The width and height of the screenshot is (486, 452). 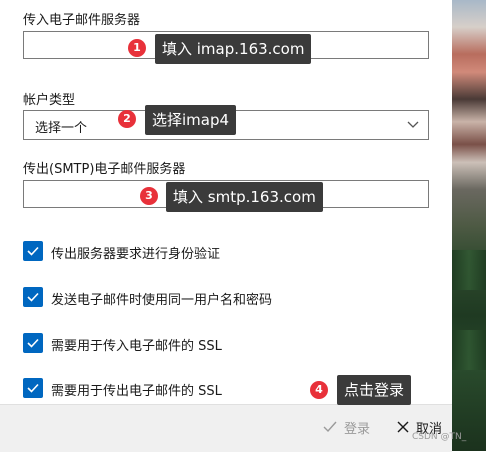 I want to click on account-type-label: 帐户类型, so click(x=49, y=100).